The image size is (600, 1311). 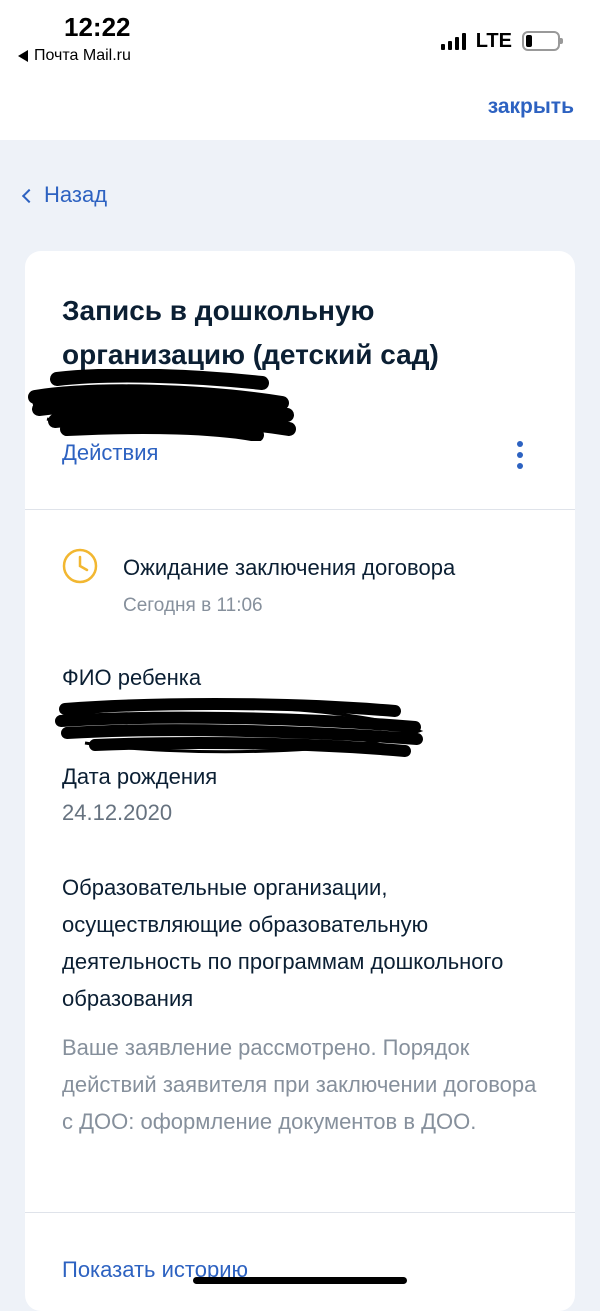 I want to click on birth-date-label: Дата рождения, so click(x=140, y=776).